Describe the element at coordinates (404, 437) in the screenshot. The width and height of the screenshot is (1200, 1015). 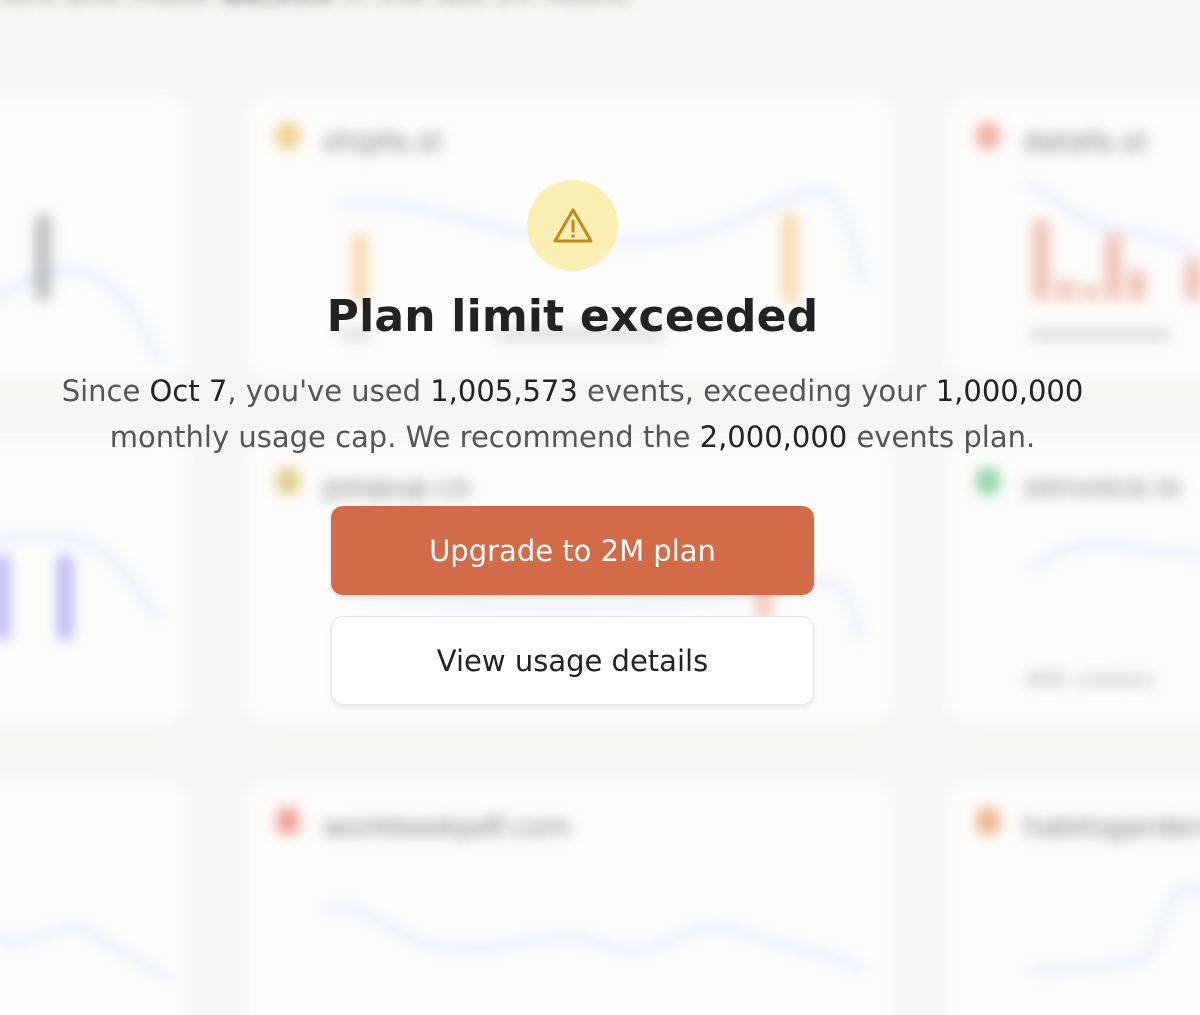
I see `message-text: monthly usage cap. We recommend the` at that location.